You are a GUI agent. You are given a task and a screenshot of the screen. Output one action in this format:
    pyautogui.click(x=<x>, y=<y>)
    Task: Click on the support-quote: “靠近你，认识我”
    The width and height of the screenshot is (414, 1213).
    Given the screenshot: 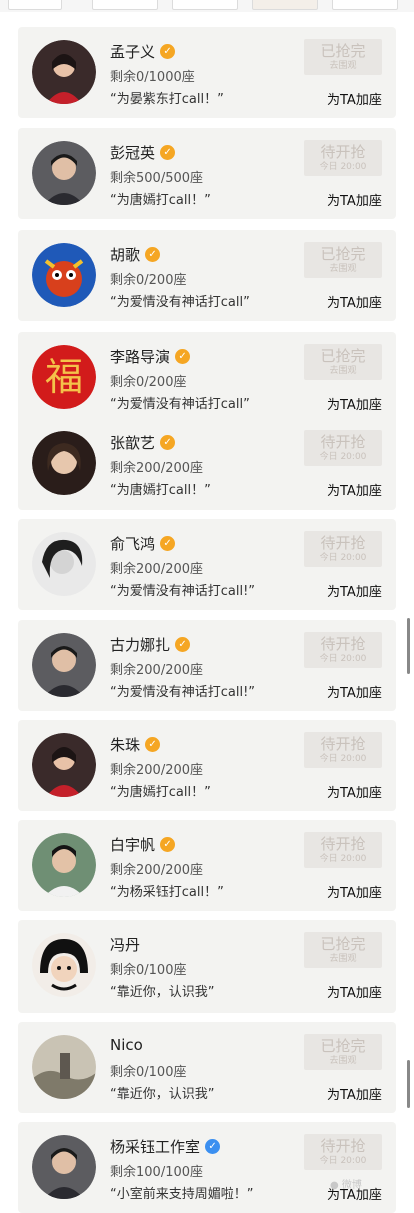 What is the action you would take?
    pyautogui.click(x=162, y=992)
    